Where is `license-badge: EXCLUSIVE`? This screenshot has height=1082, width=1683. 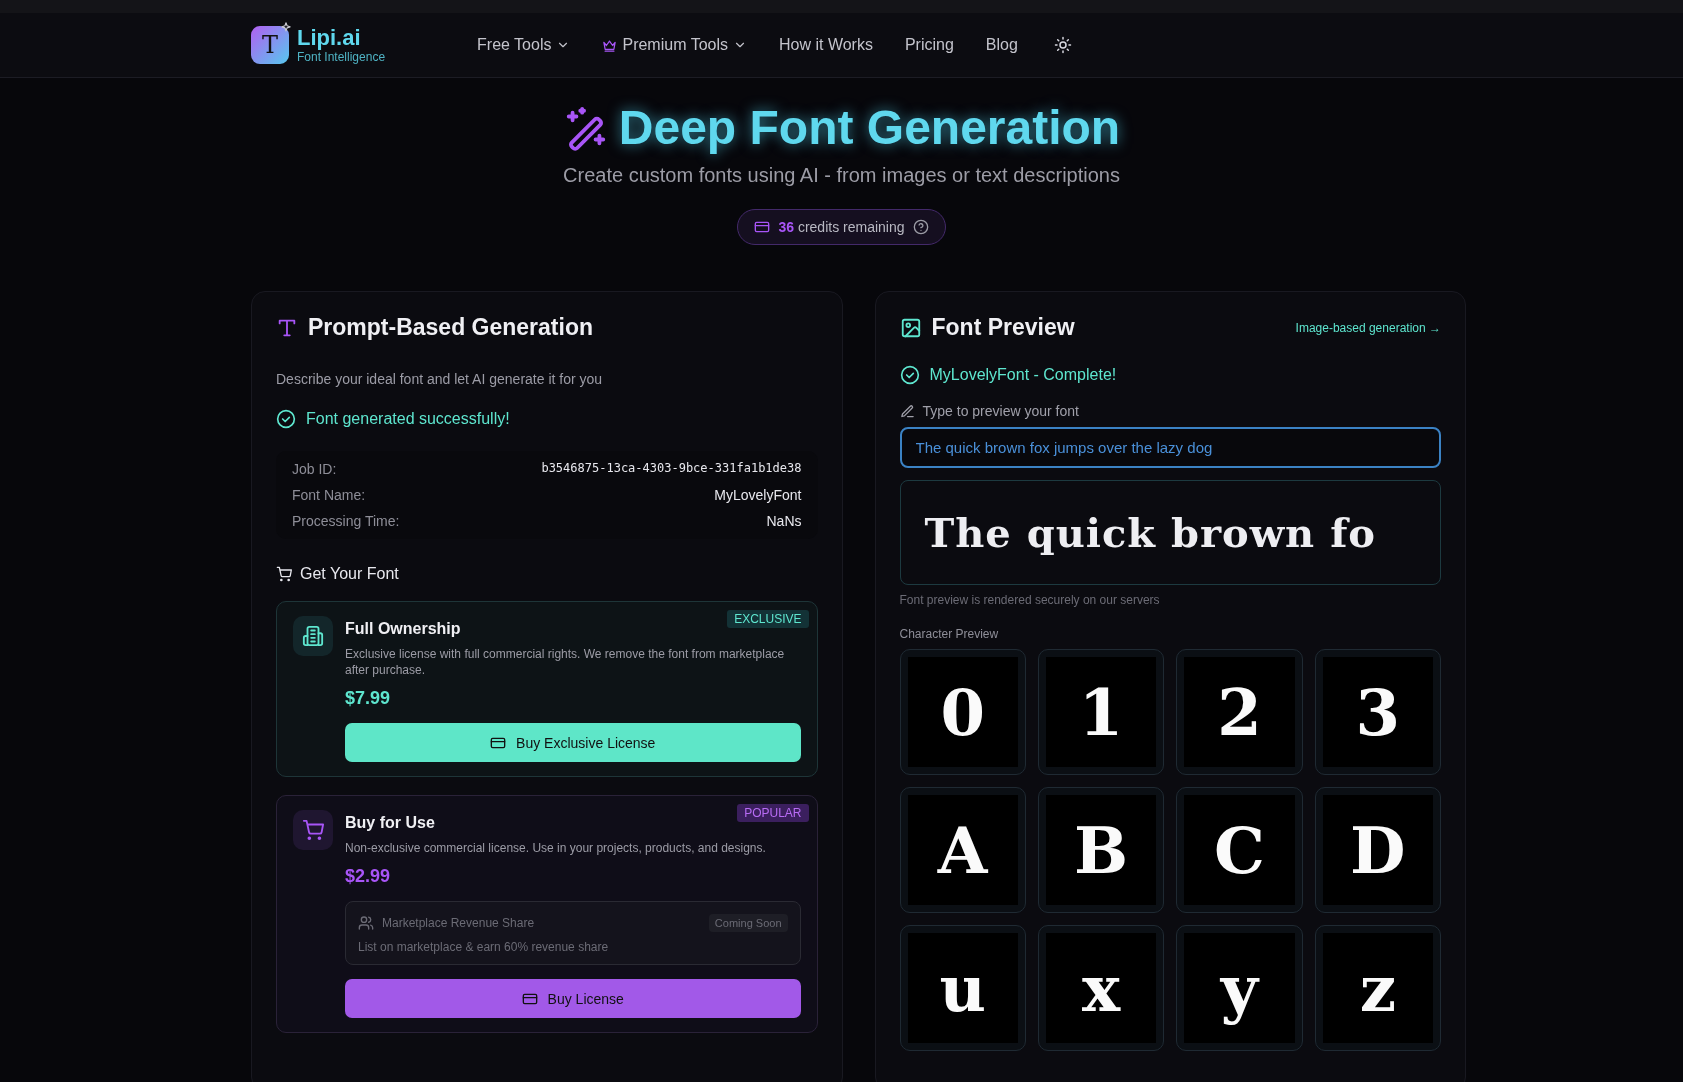 license-badge: EXCLUSIVE is located at coordinates (768, 619).